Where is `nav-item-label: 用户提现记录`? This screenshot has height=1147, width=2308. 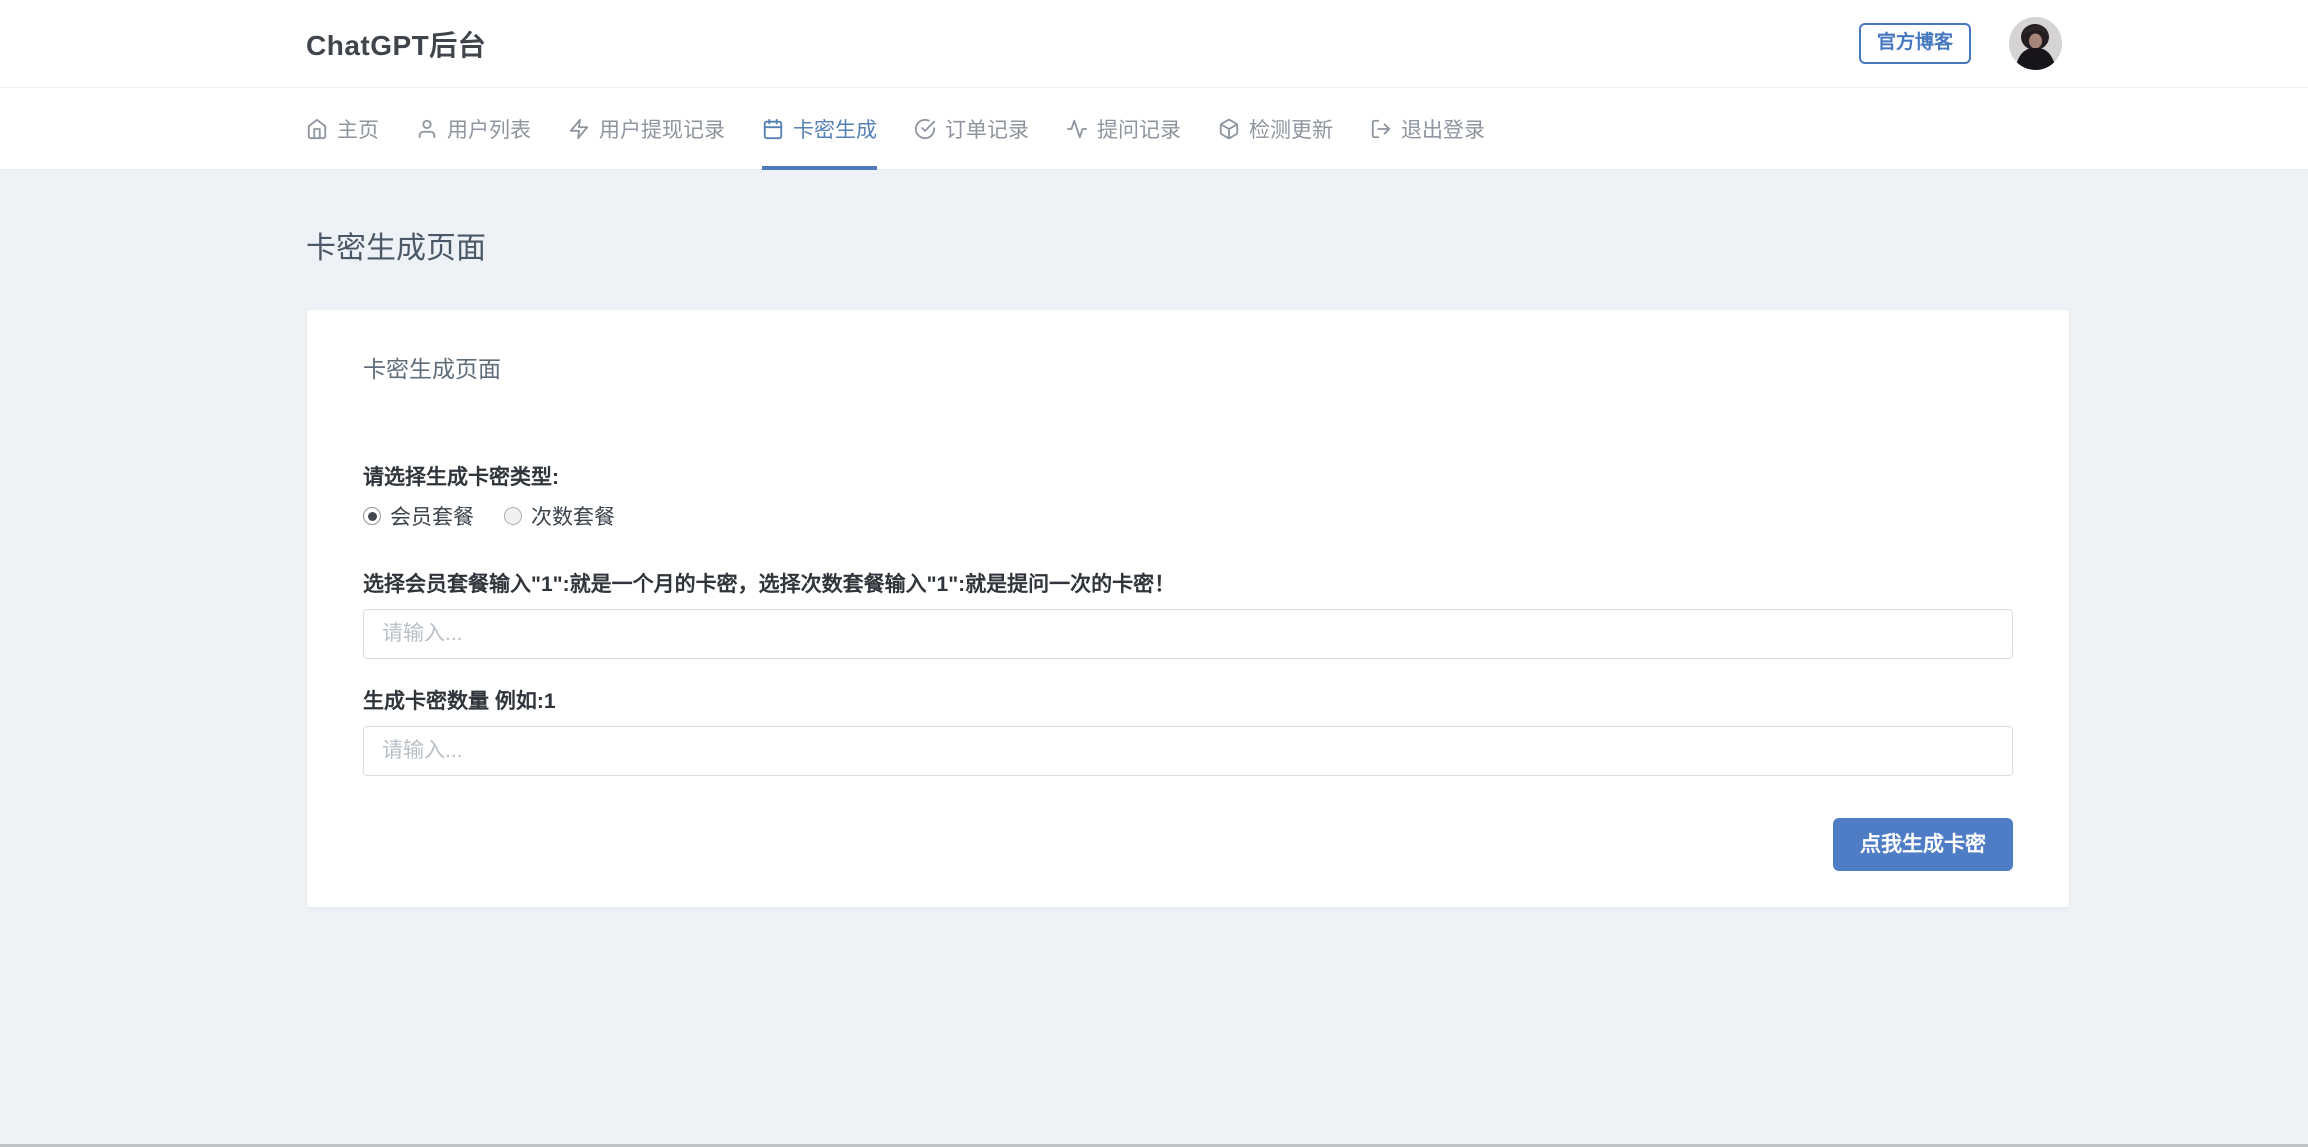
nav-item-label: 用户提现记录 is located at coordinates (662, 130).